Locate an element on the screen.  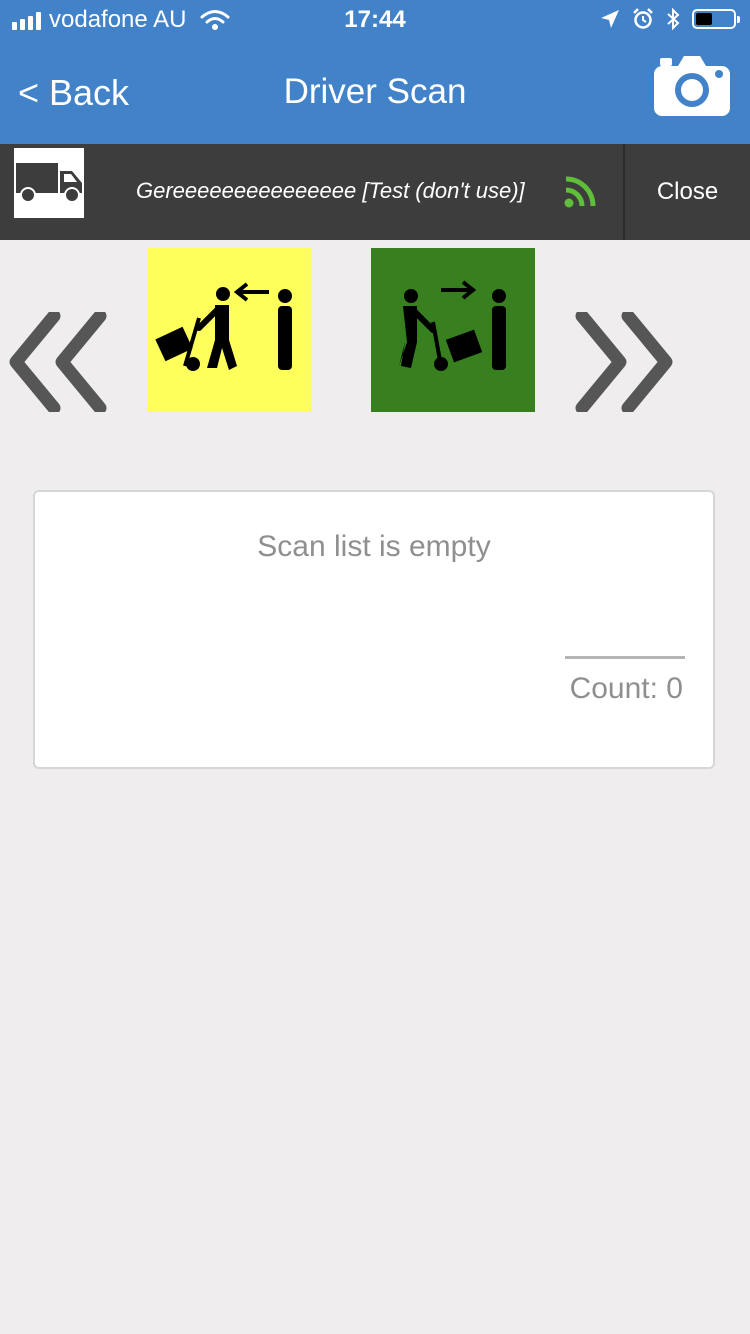
count-divider is located at coordinates (625, 657).